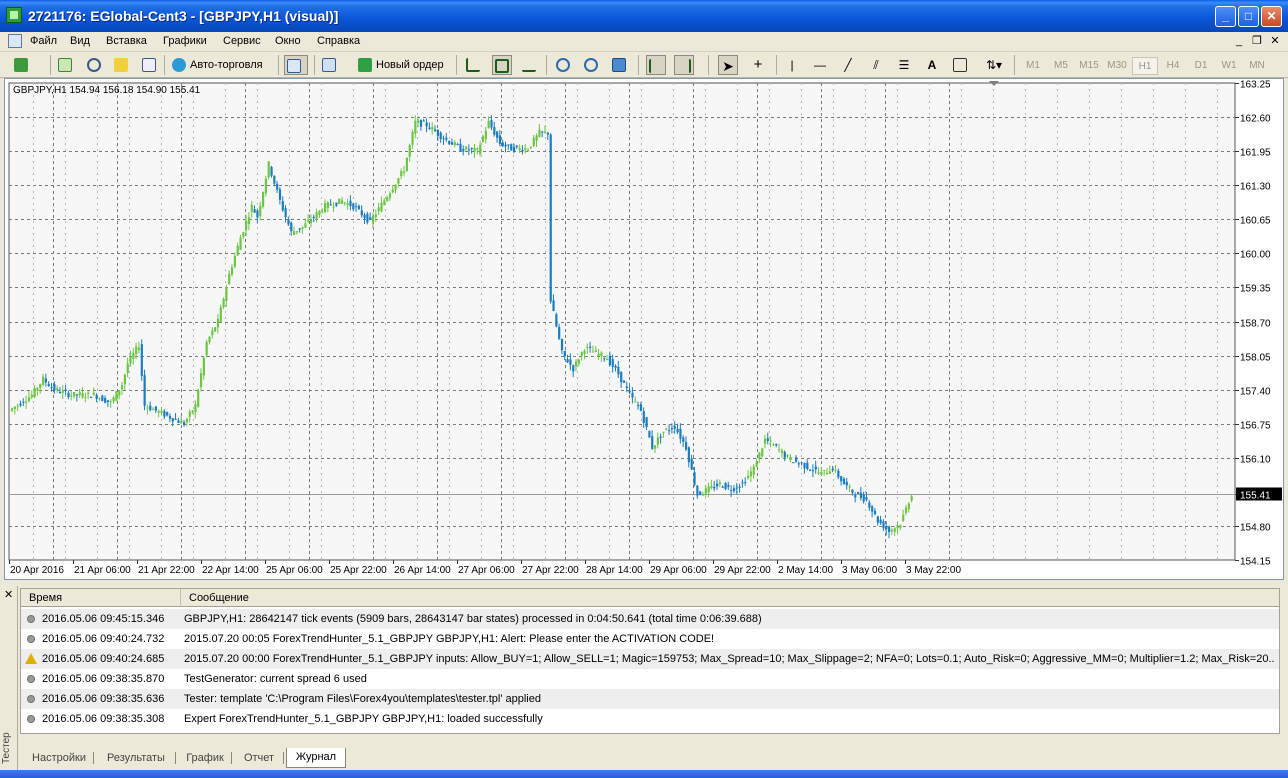  What do you see at coordinates (728, 65) in the screenshot?
I see `cursor-tool-button: ➤` at bounding box center [728, 65].